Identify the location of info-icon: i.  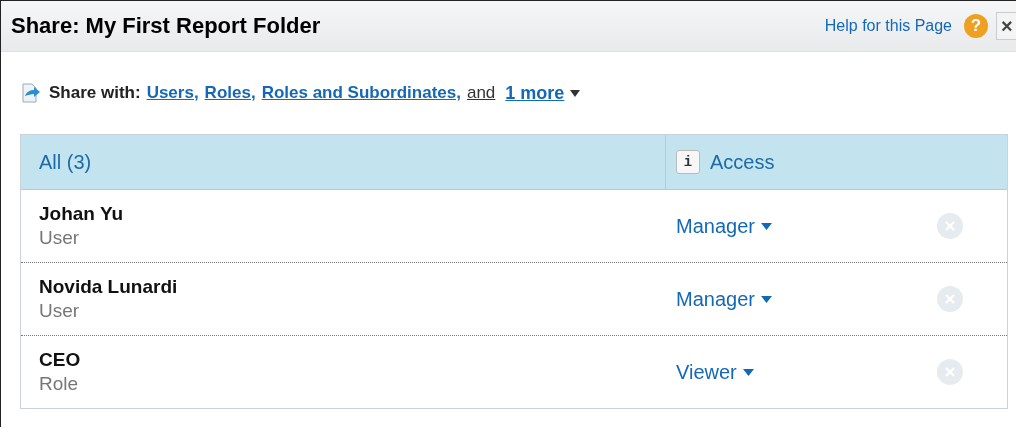
(688, 162).